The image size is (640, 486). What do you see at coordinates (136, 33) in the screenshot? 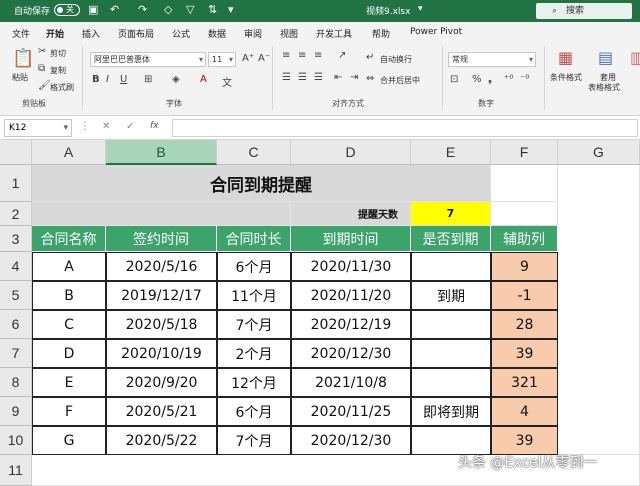
I see `tab-page-layout: 页面布局` at bounding box center [136, 33].